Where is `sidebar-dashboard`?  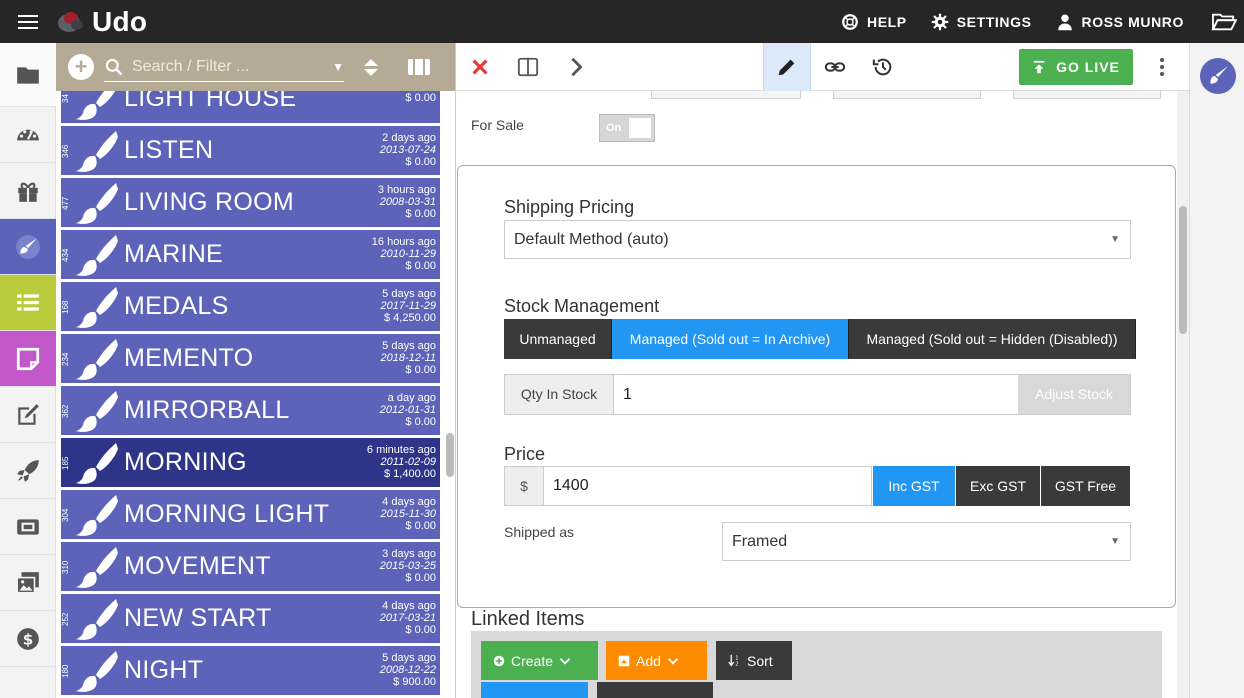 sidebar-dashboard is located at coordinates (28, 135).